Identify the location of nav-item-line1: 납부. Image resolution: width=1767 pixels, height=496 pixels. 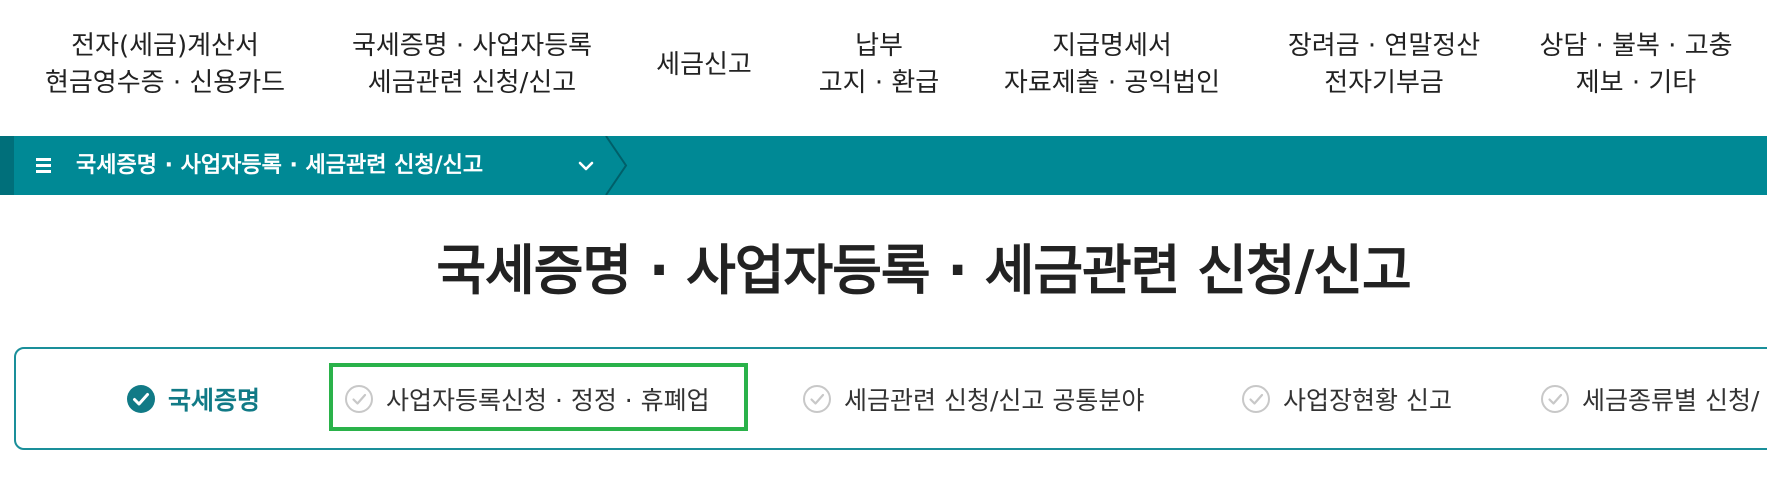
(879, 46).